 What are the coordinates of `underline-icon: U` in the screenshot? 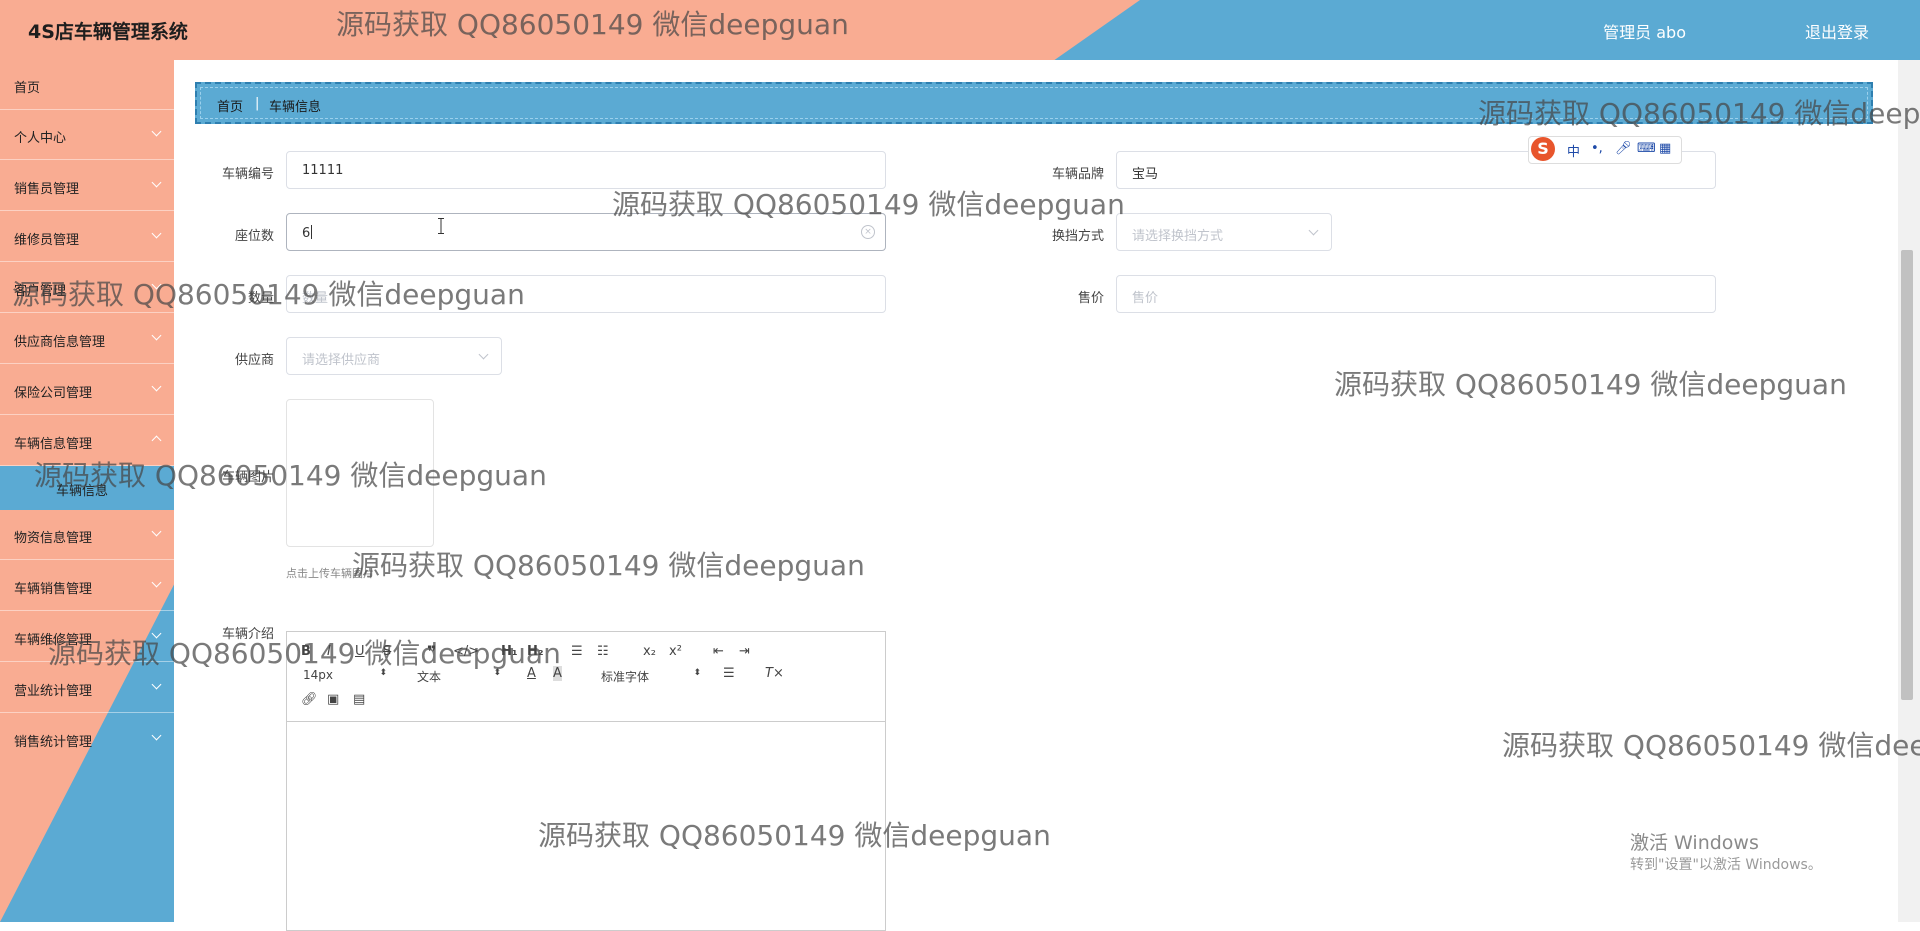 It's located at (360, 651).